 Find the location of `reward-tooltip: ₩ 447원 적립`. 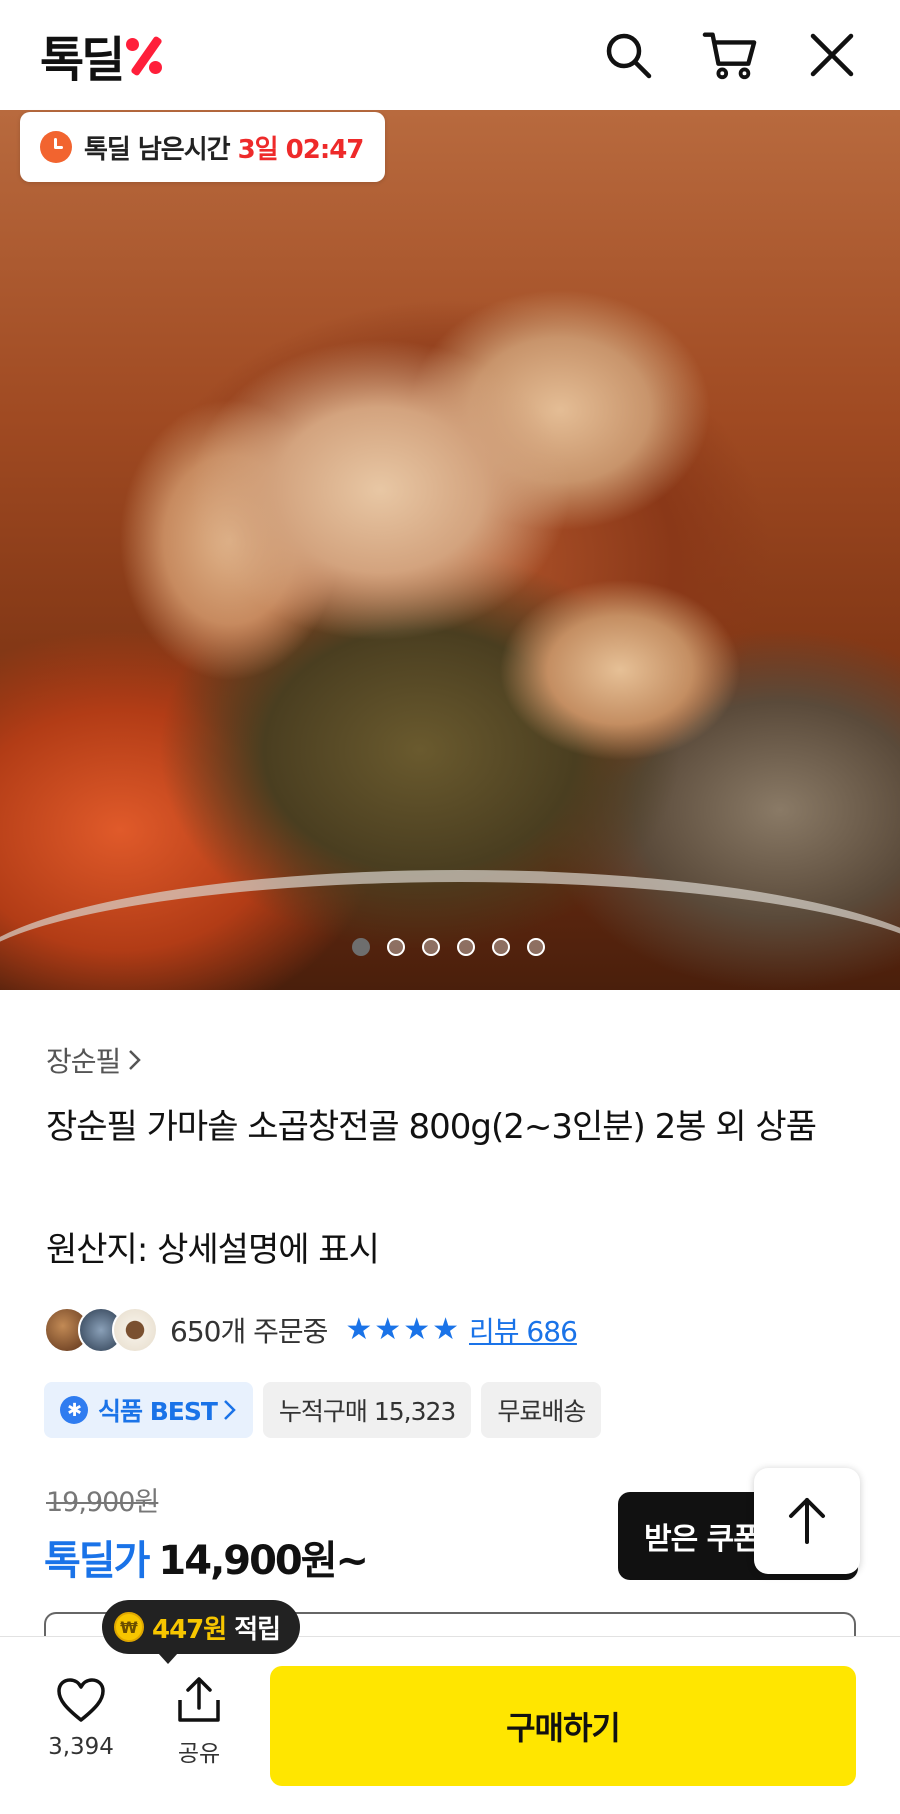

reward-tooltip: ₩ 447원 적립 is located at coordinates (201, 1632).